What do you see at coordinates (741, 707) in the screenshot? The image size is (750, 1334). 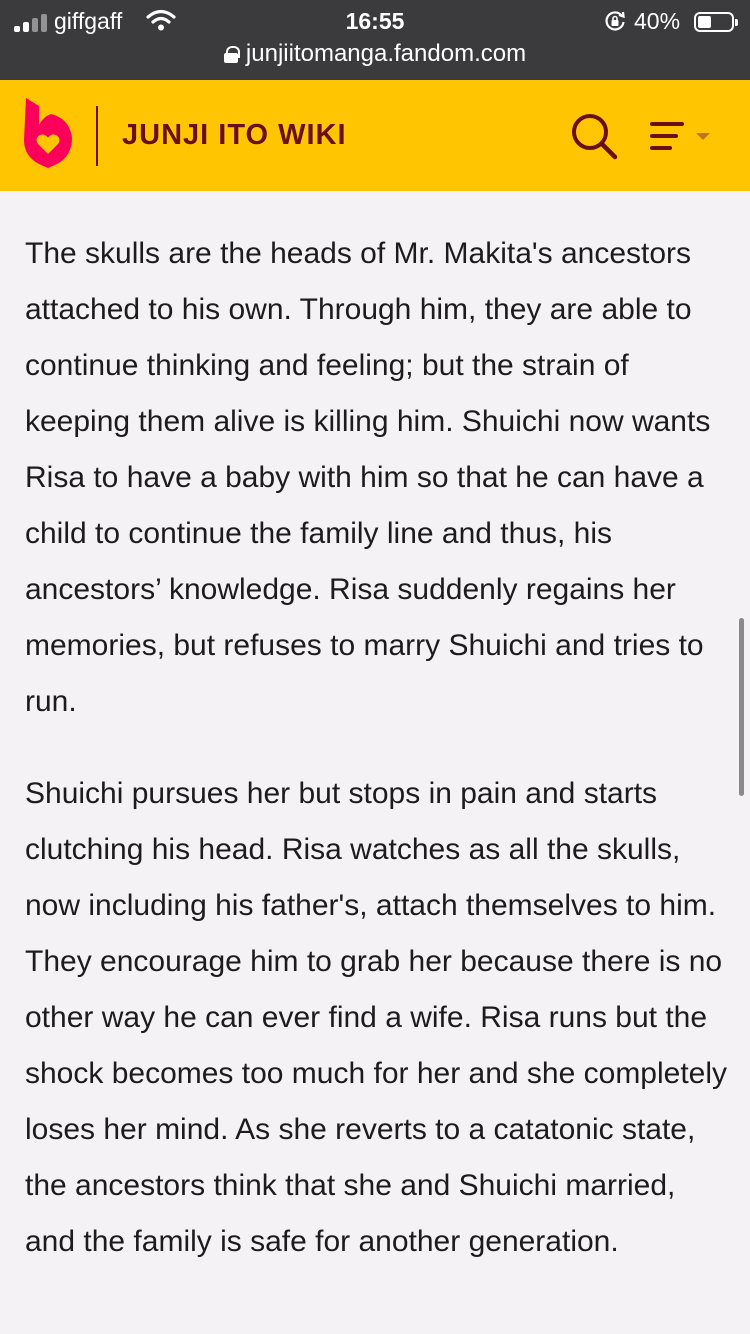 I see `scrollbar` at bounding box center [741, 707].